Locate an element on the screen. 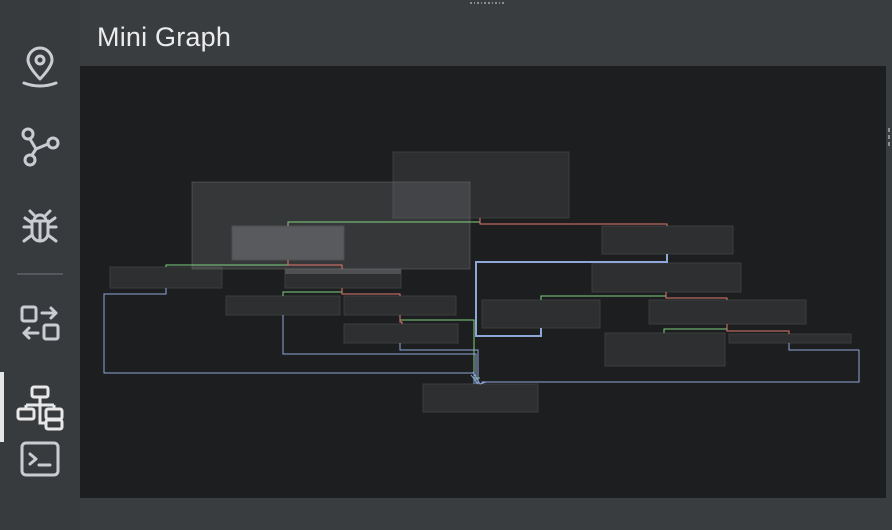 The height and width of the screenshot is (530, 892). sidebar-item-terminal is located at coordinates (40, 459).